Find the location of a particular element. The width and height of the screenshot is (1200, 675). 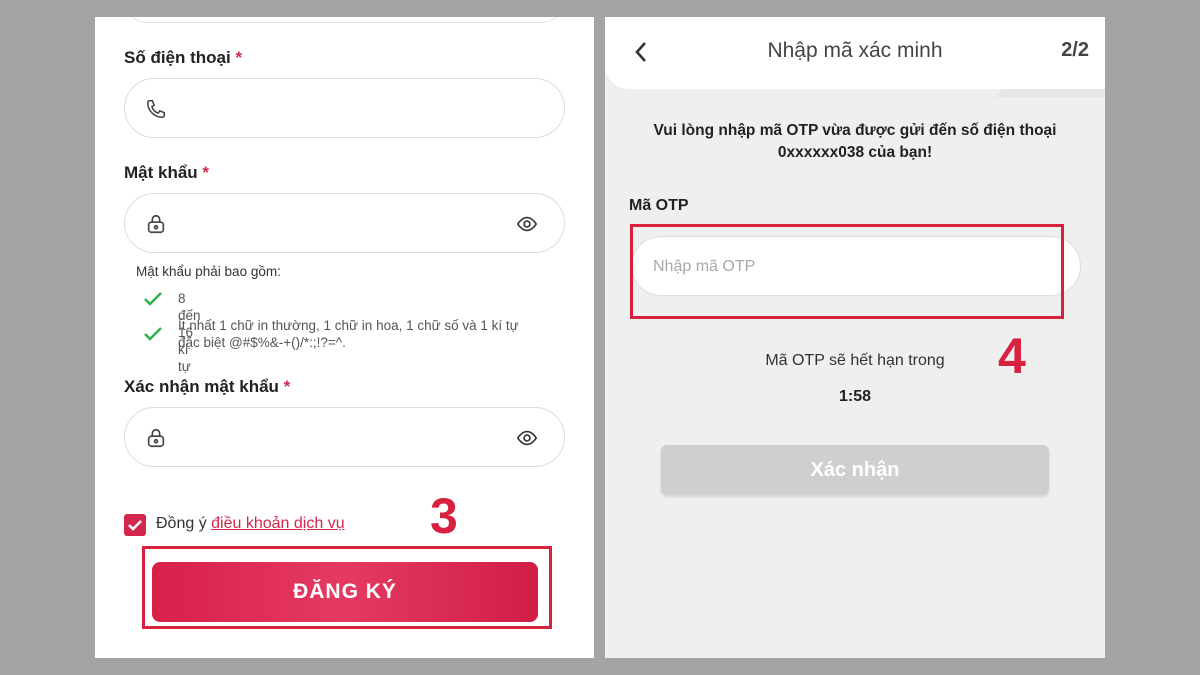

terms-prefix: Đồng ý is located at coordinates (181, 523).